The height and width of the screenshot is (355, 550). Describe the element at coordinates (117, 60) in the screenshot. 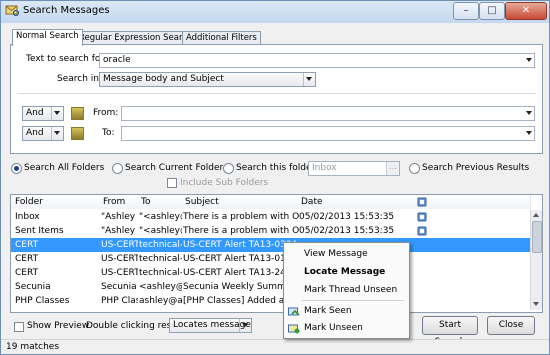

I see `text-to-search-value: oracle` at that location.